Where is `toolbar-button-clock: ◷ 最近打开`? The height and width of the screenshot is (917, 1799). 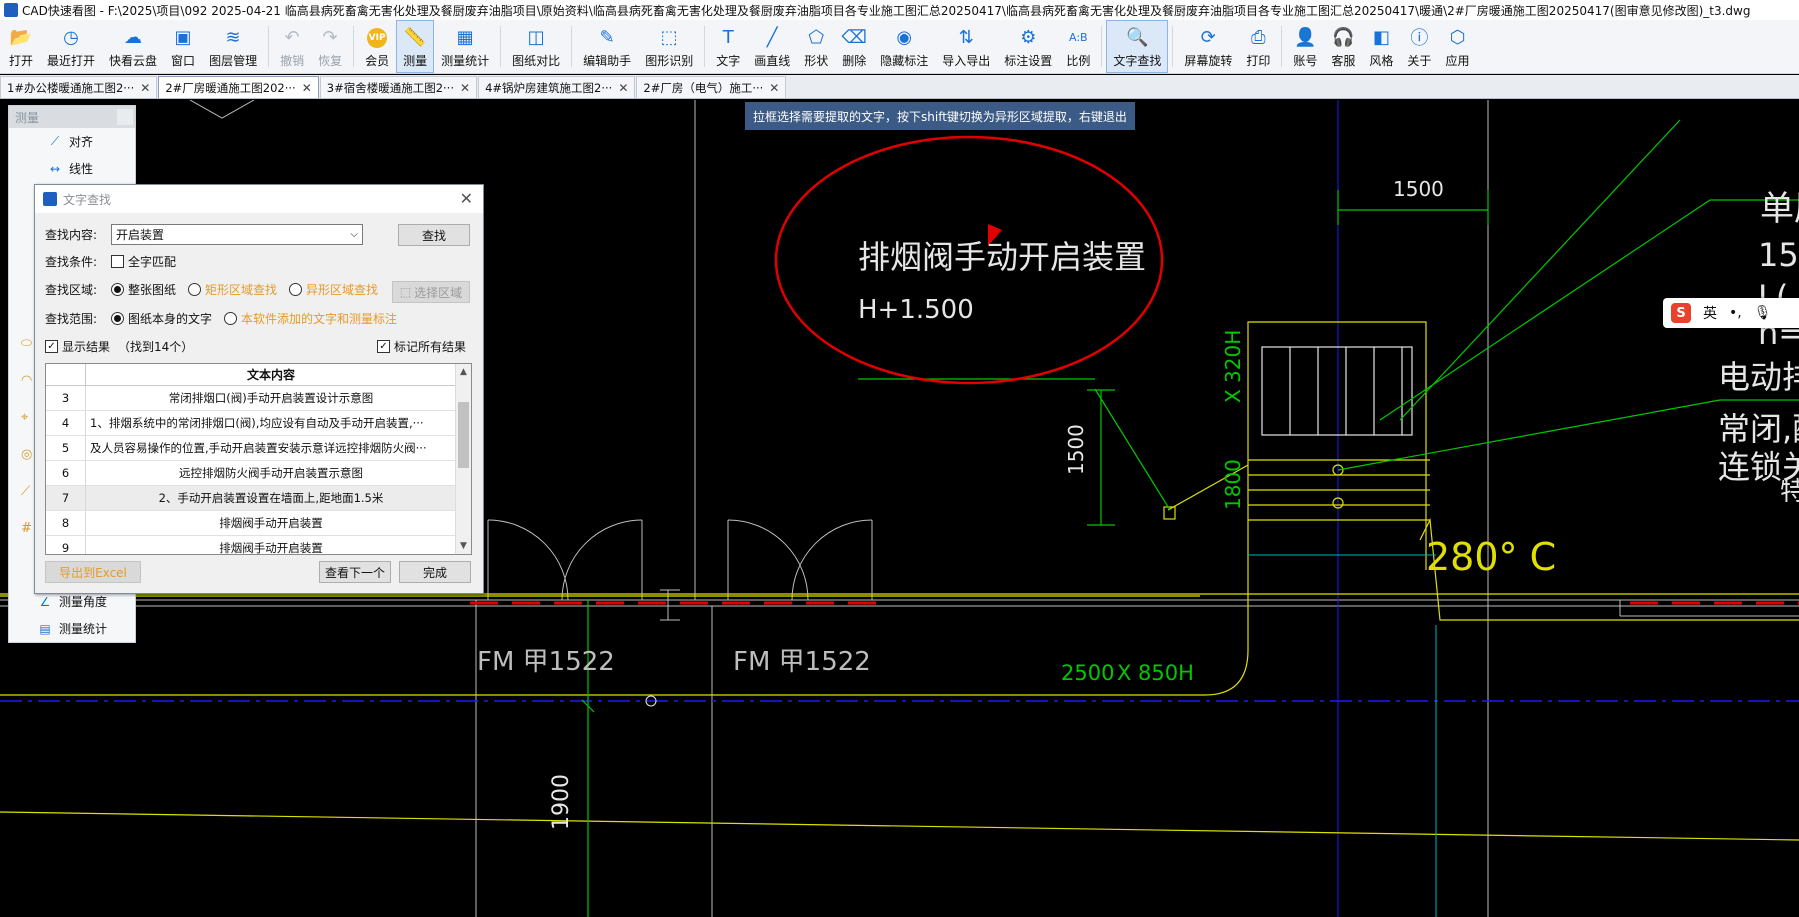
toolbar-button-clock: ◷ 最近打开 is located at coordinates (71, 46).